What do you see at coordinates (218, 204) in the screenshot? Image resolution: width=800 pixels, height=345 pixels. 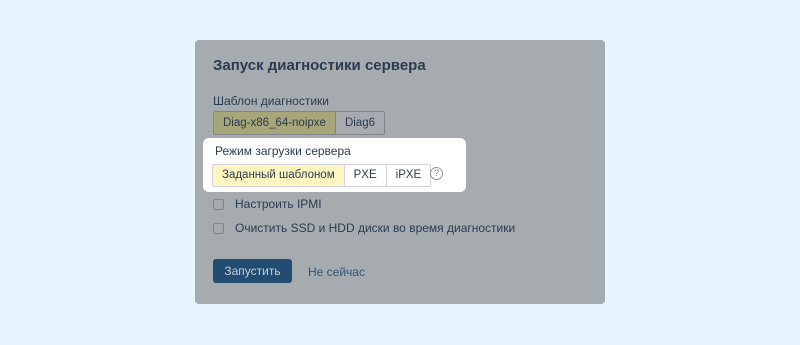 I see `ipmi-checkbox` at bounding box center [218, 204].